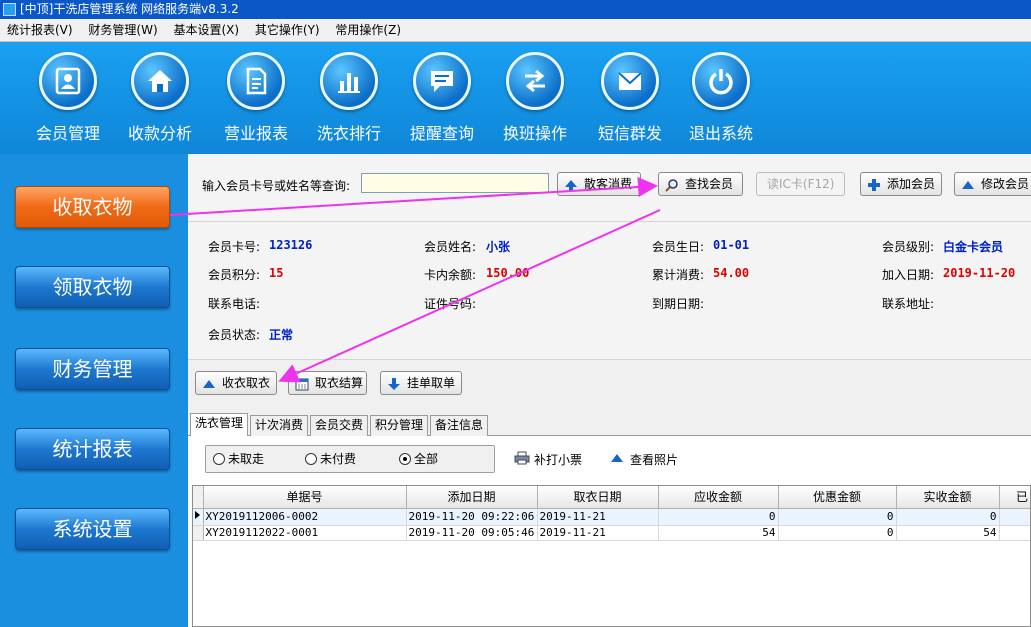 Image resolution: width=1031 pixels, height=627 pixels. Describe the element at coordinates (276, 273) in the screenshot. I see `points-value: 15` at that location.